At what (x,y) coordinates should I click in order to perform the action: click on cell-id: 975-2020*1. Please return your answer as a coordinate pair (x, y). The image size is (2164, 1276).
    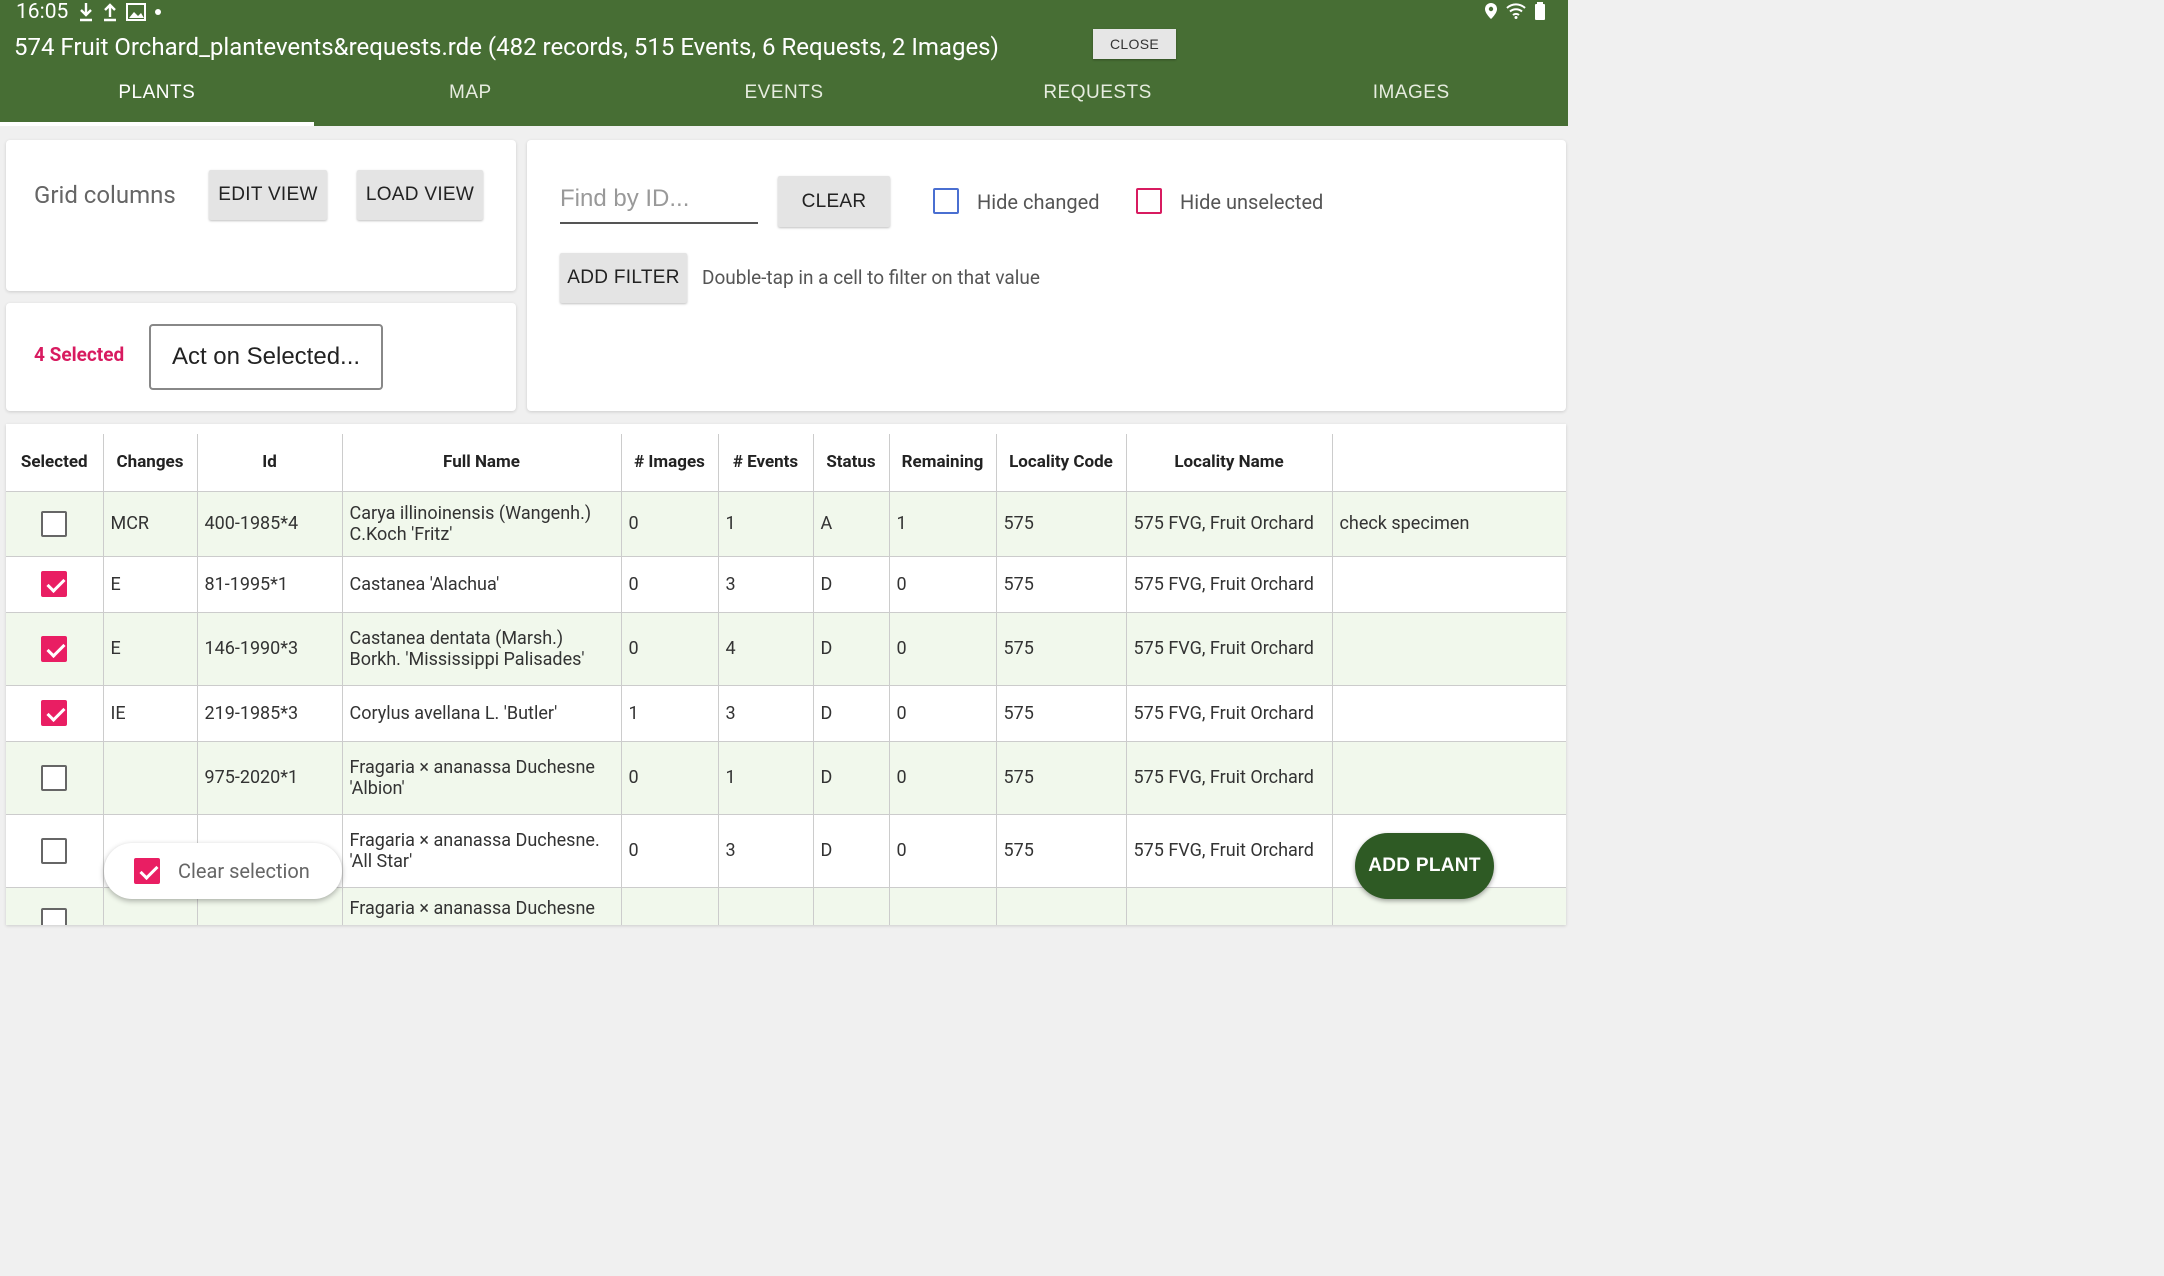
    Looking at the image, I should click on (270, 778).